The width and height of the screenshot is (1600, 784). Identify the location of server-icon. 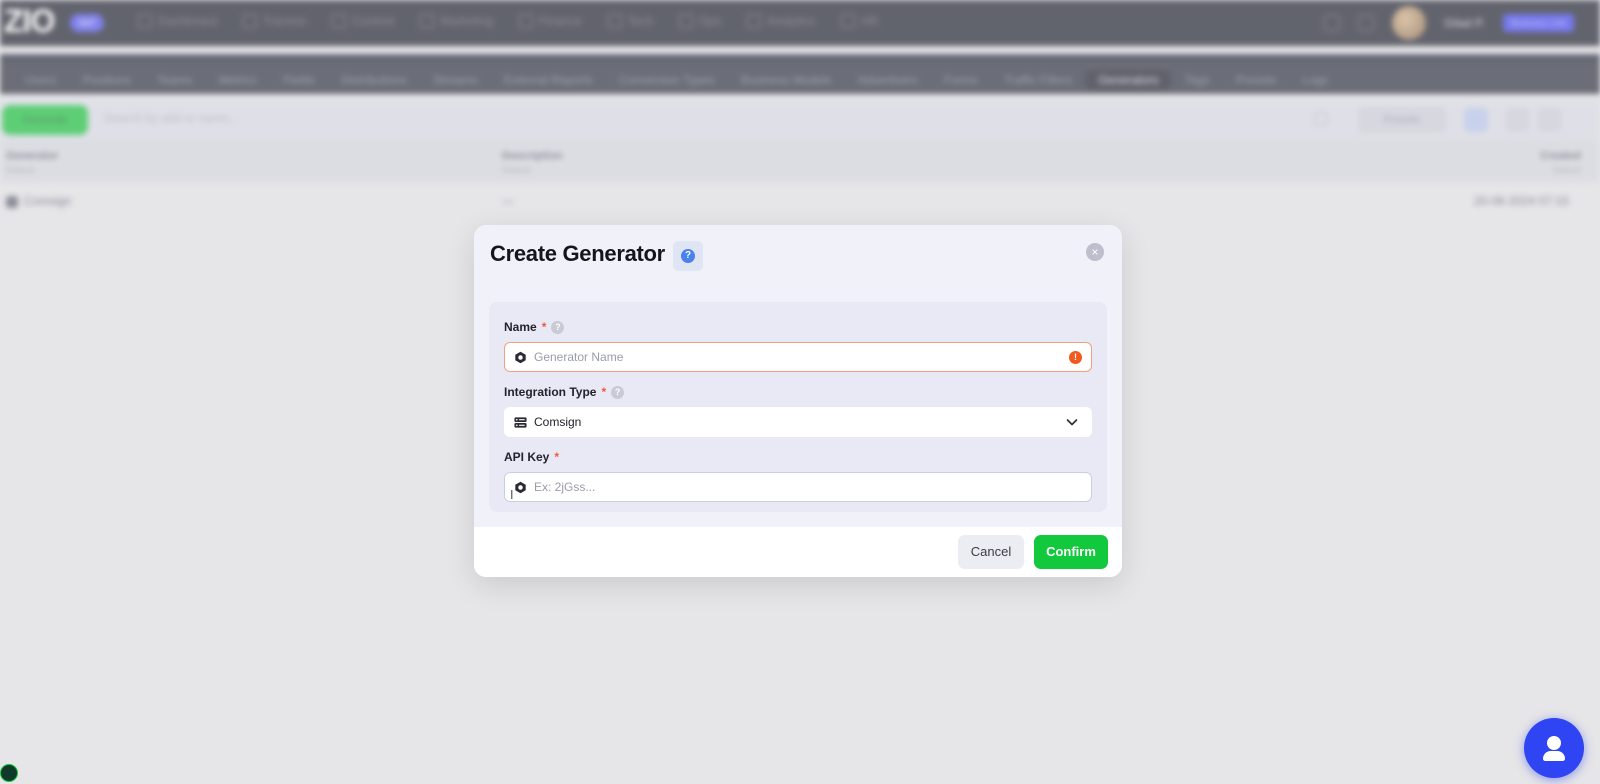
(520, 422).